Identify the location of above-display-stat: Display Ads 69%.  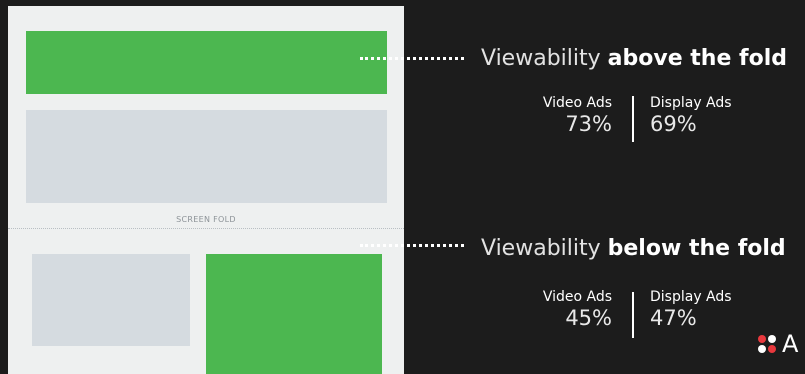
(691, 115).